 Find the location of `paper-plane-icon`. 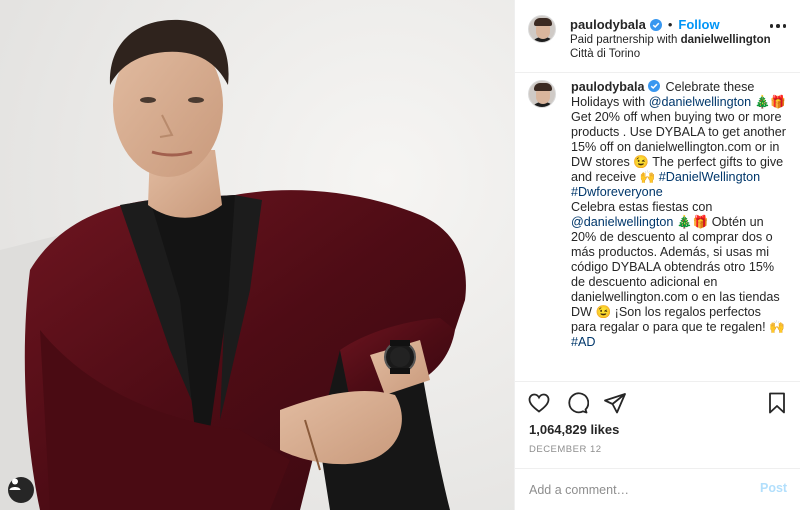

paper-plane-icon is located at coordinates (615, 403).